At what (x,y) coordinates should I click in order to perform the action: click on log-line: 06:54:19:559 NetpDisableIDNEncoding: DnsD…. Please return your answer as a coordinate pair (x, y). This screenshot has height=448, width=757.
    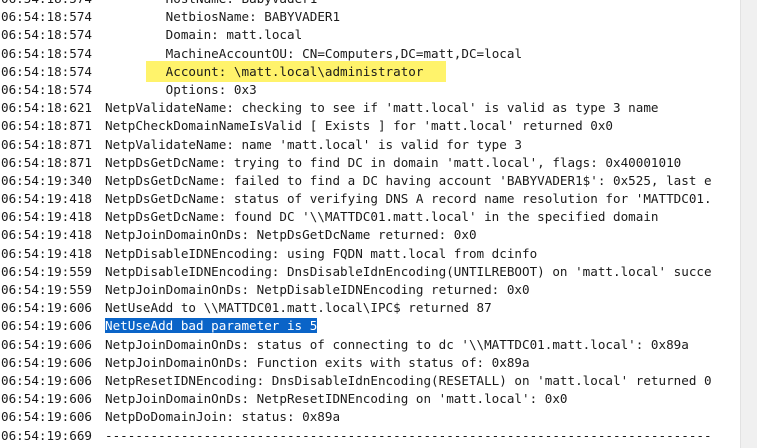
    Looking at the image, I should click on (370, 272).